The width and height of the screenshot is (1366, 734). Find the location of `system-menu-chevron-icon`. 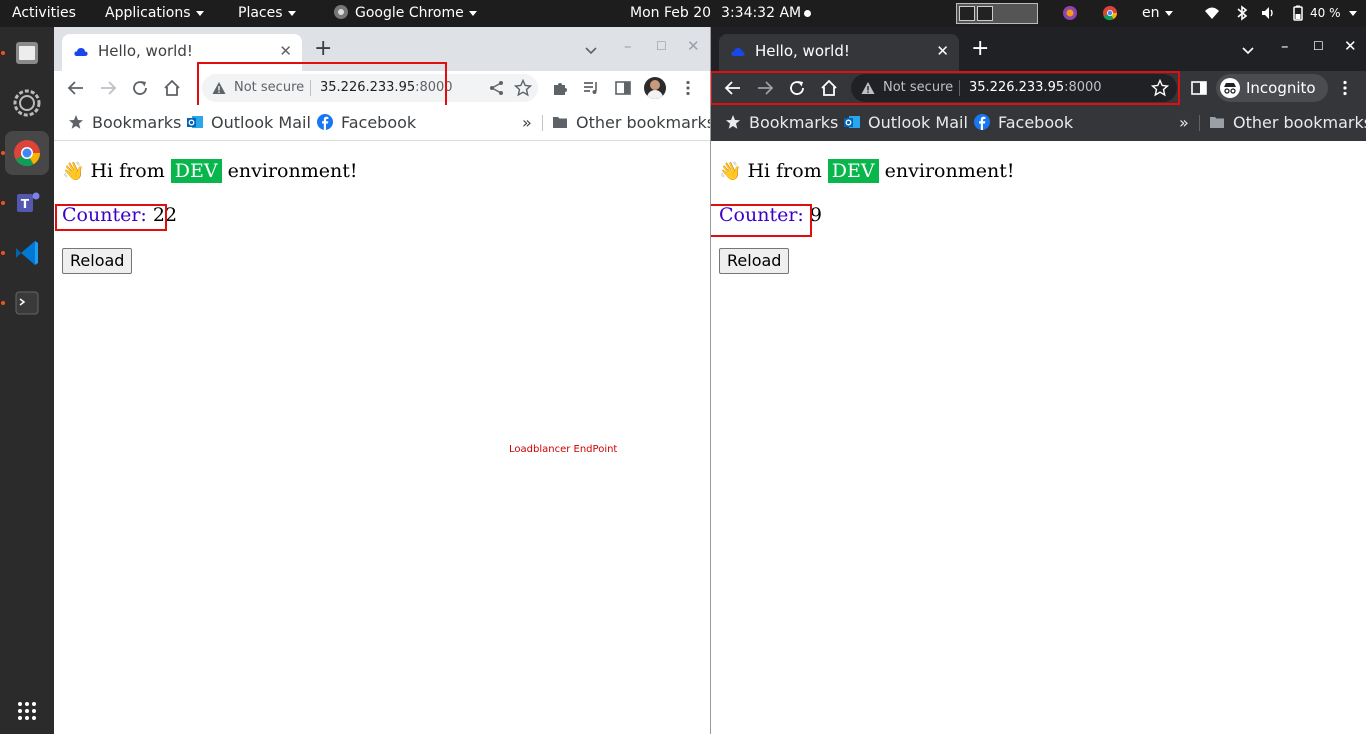

system-menu-chevron-icon is located at coordinates (1353, 13).